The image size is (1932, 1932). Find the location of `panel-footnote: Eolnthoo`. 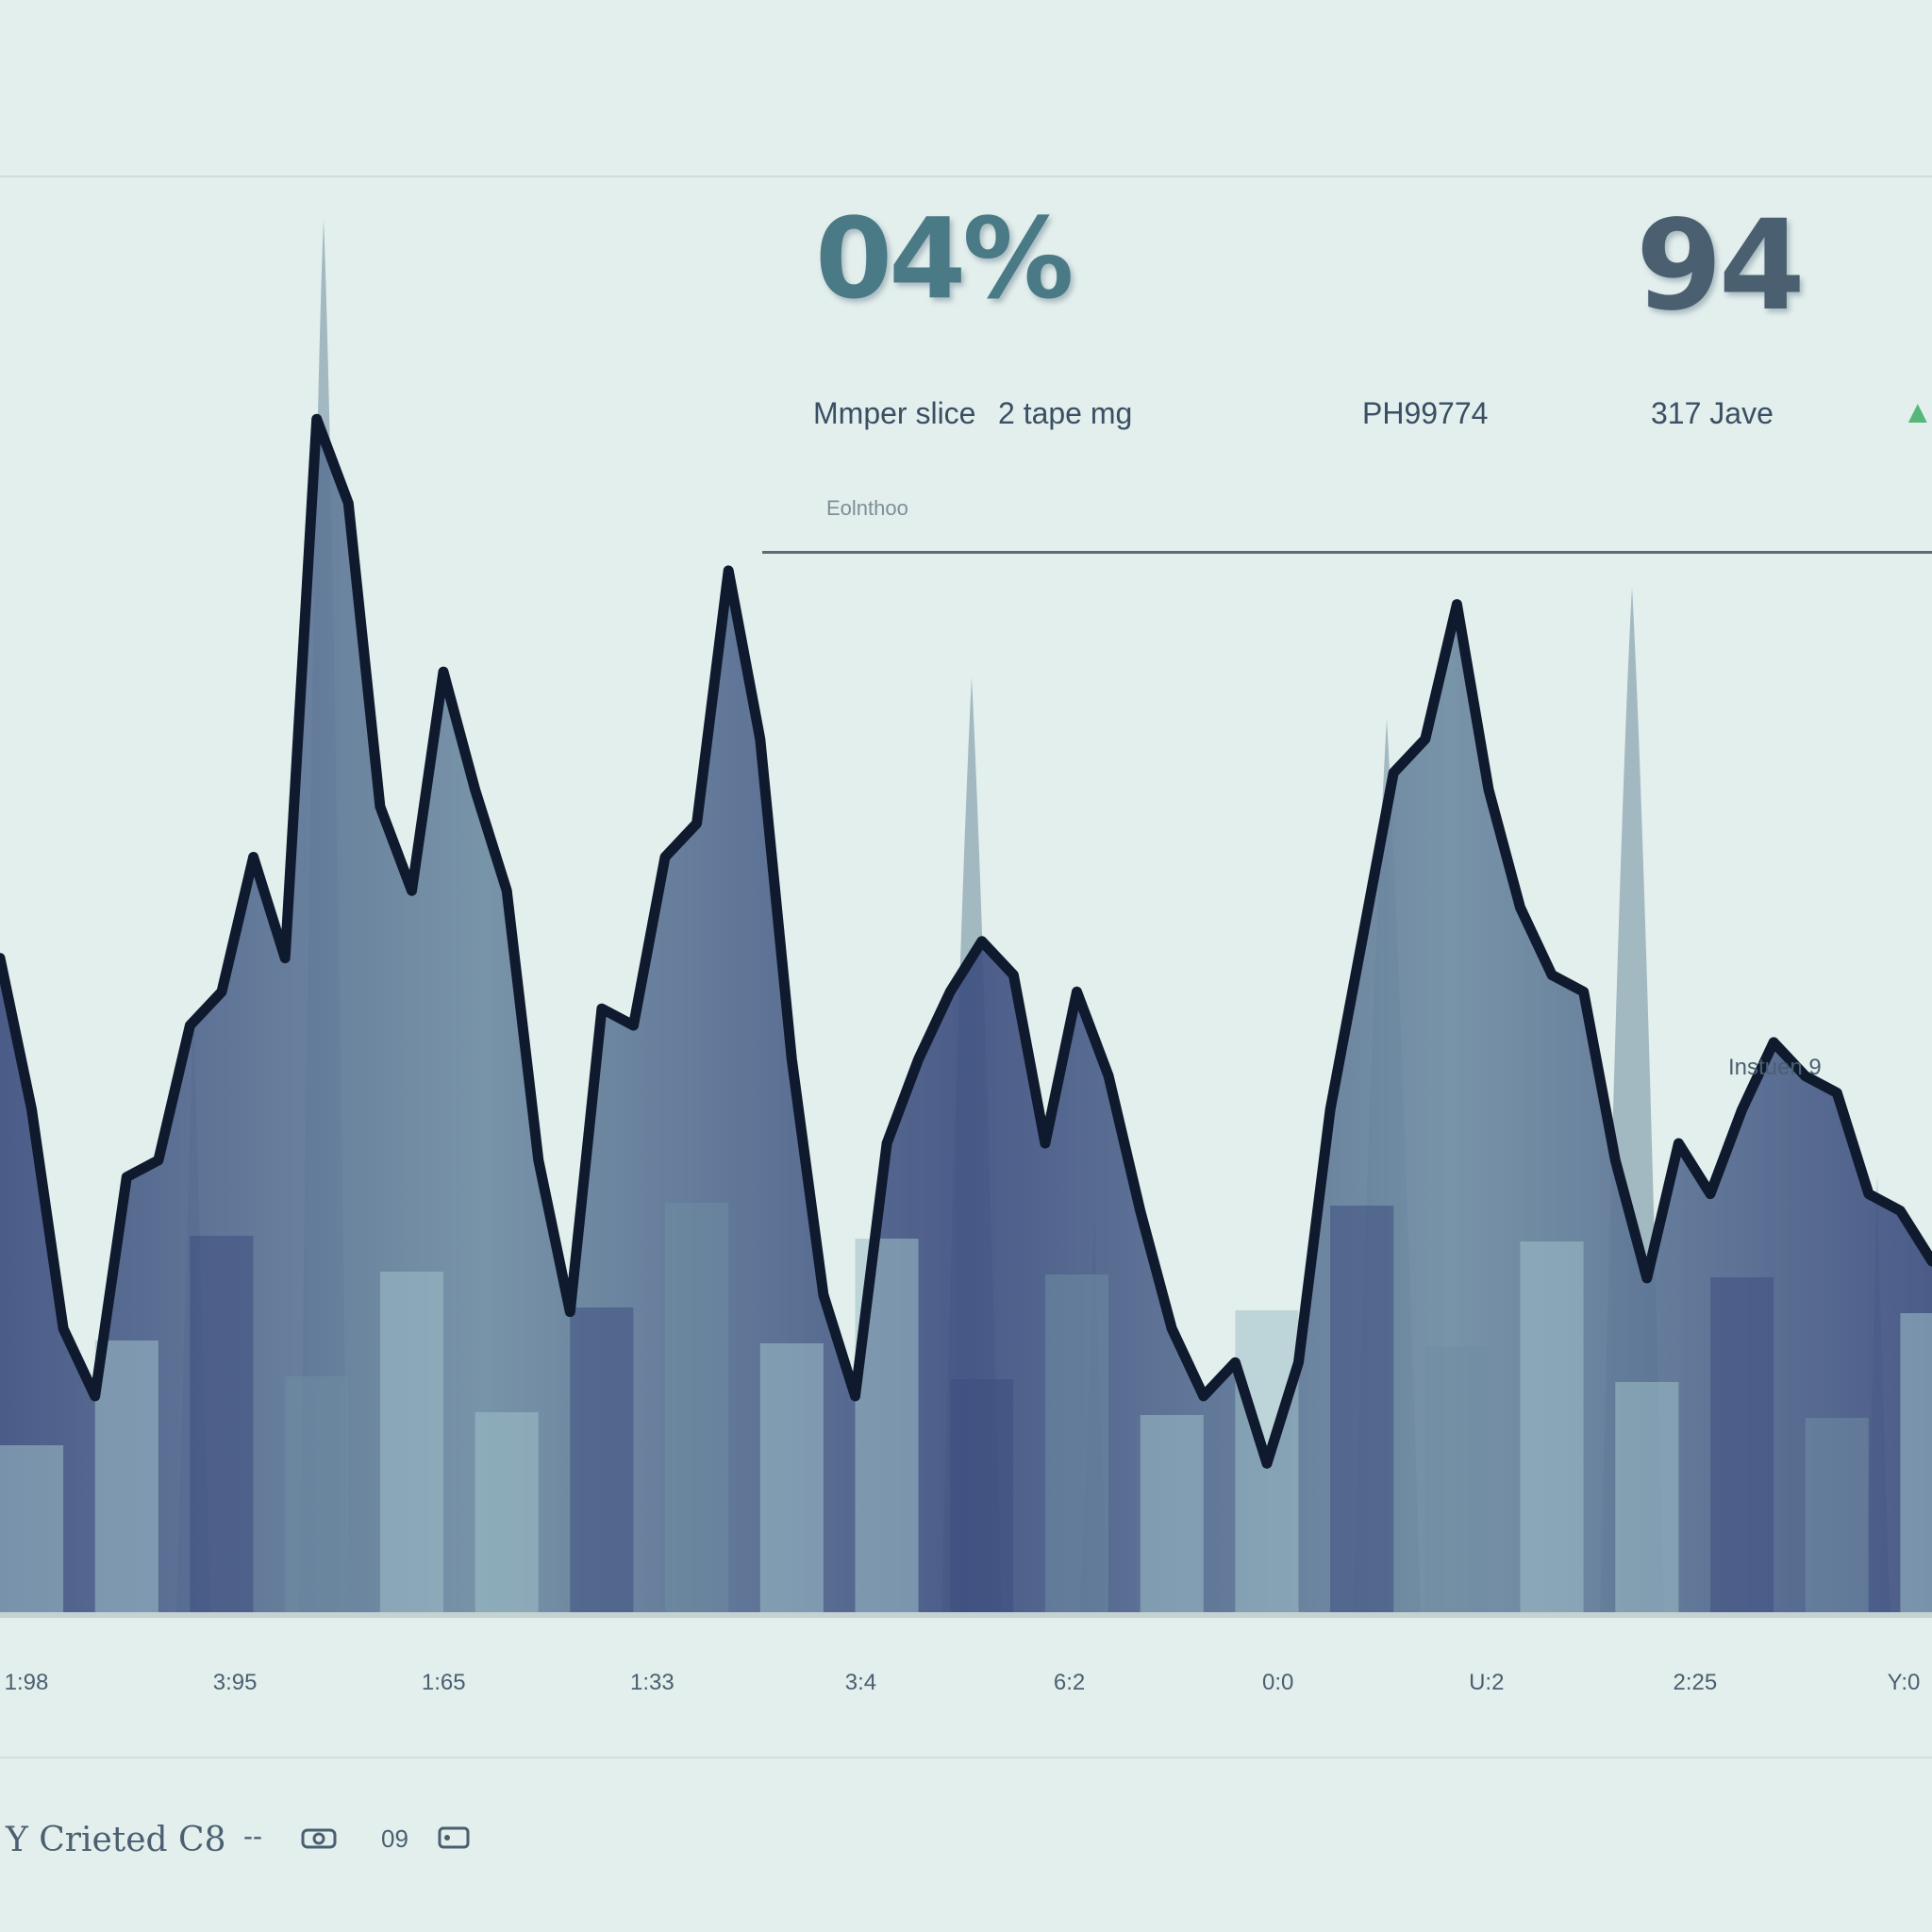

panel-footnote: Eolnthoo is located at coordinates (867, 508).